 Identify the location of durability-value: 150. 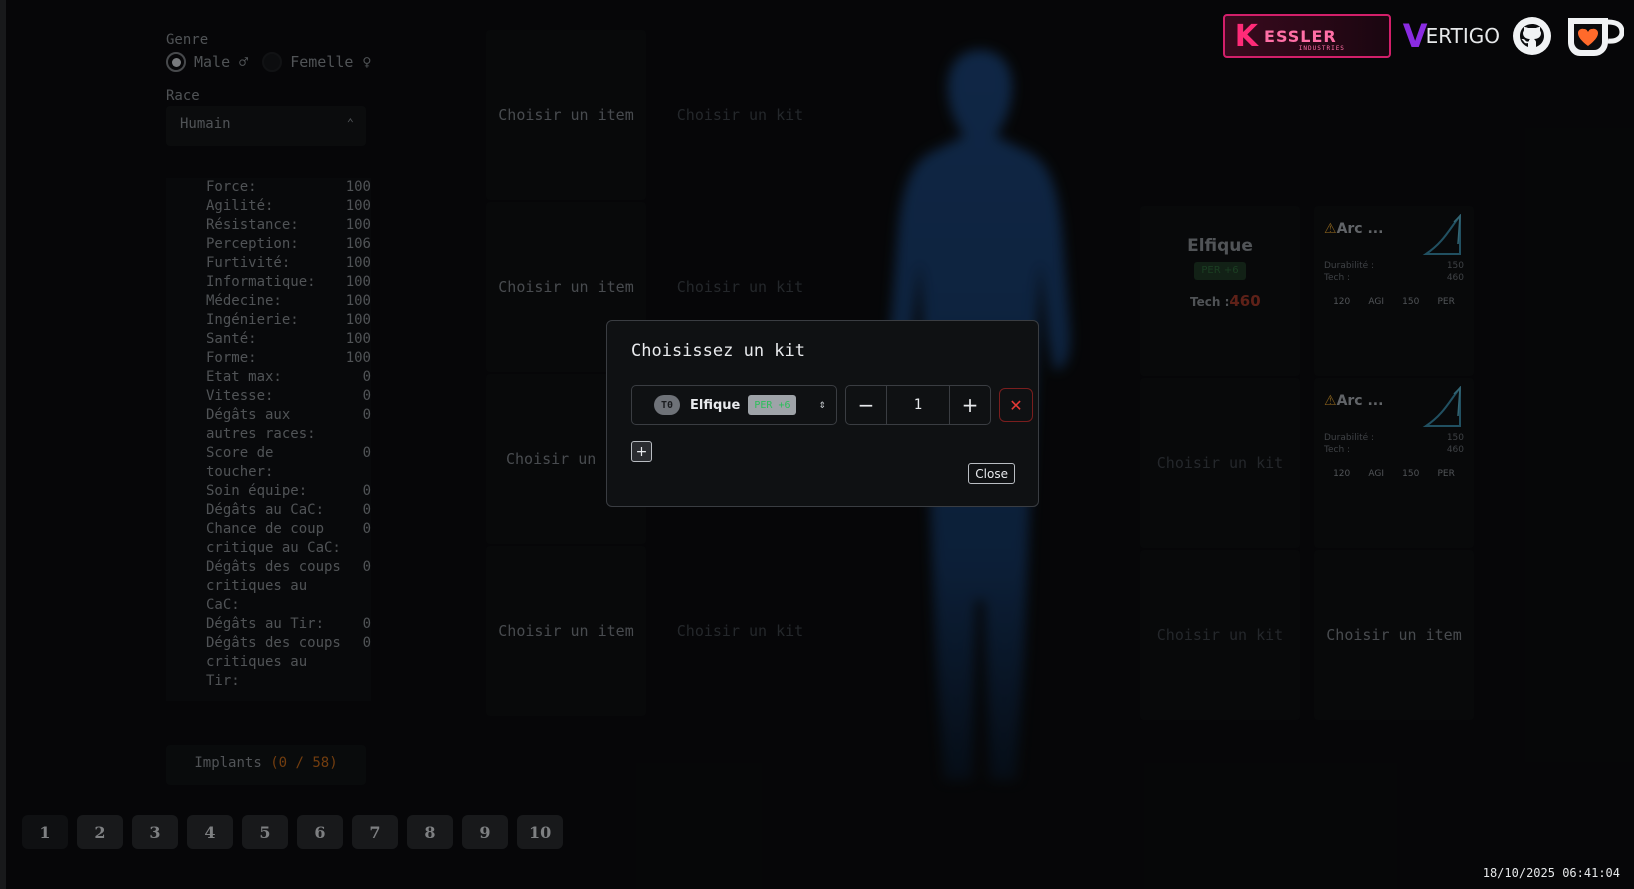
(1455, 266).